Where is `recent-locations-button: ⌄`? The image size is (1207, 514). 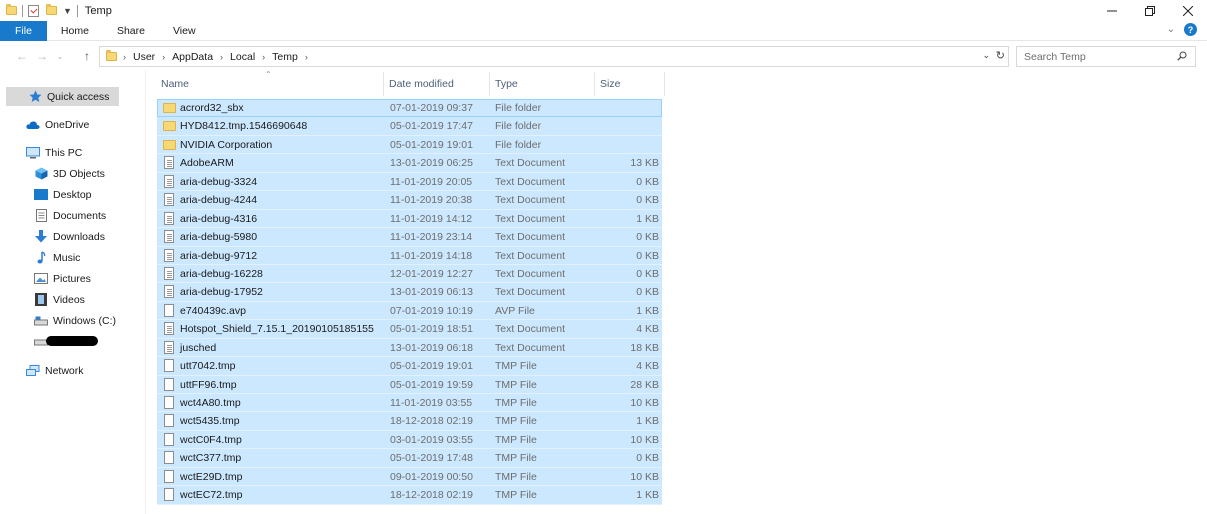
recent-locations-button: ⌄ is located at coordinates (60, 56).